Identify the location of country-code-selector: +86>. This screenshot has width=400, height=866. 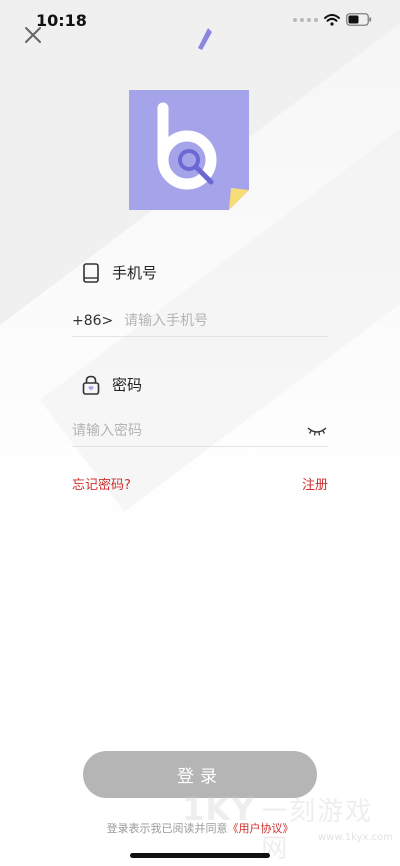
(98, 321).